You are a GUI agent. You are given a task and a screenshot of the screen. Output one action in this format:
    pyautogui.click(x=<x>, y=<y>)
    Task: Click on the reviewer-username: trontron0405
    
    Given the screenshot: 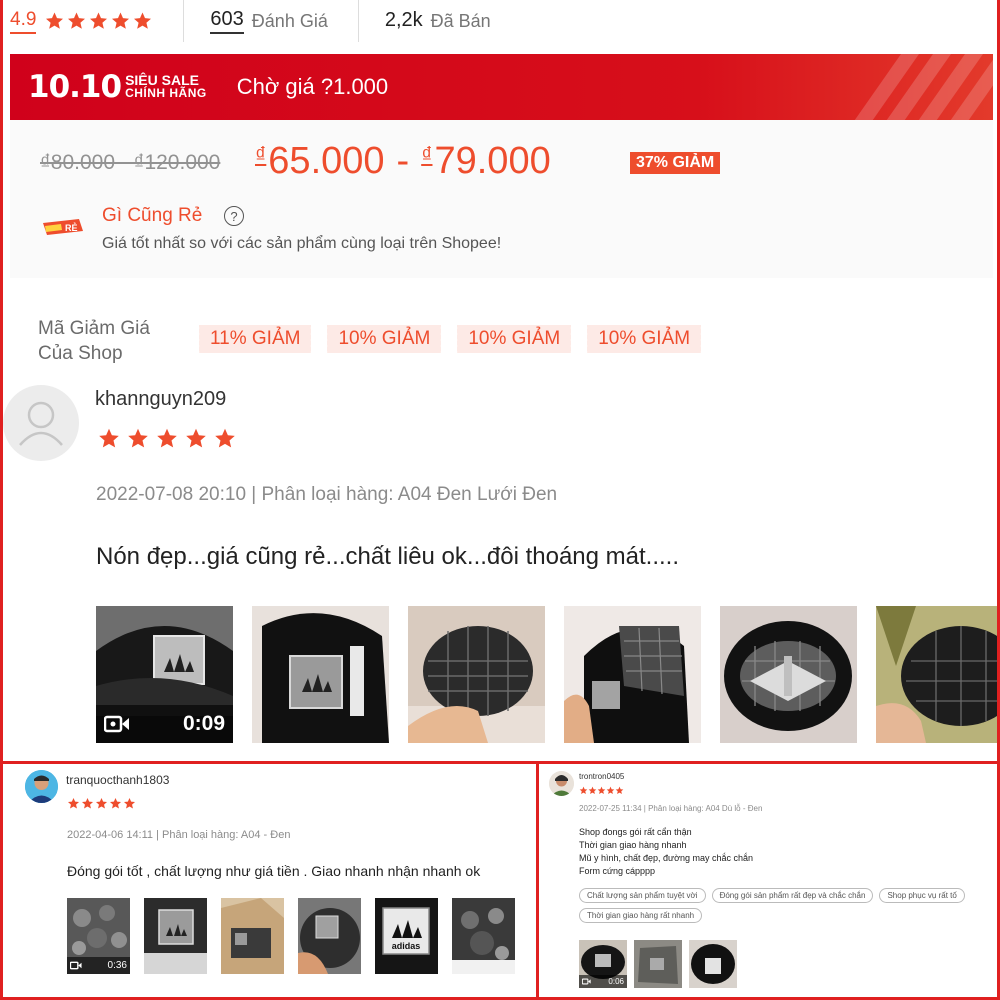 What is the action you would take?
    pyautogui.click(x=601, y=776)
    